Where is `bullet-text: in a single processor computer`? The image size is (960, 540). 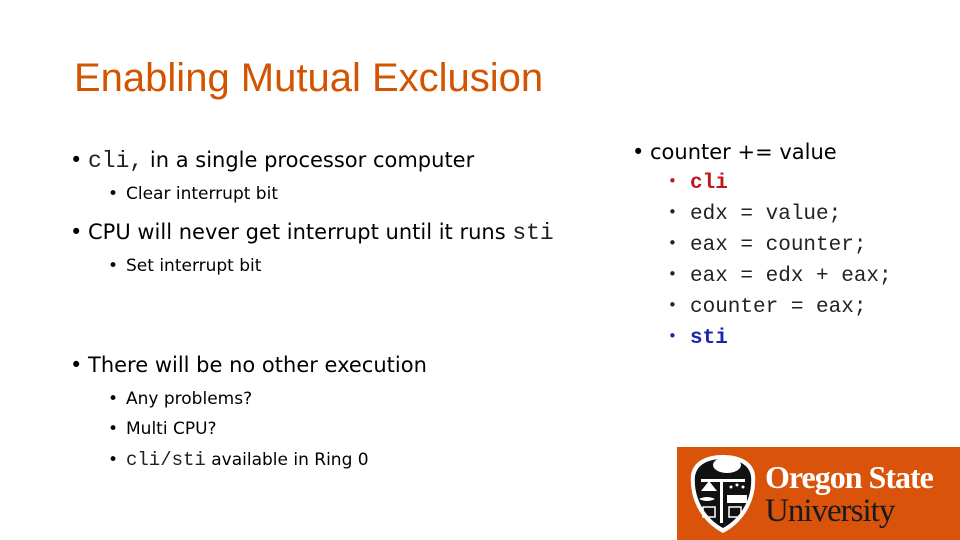
bullet-text: in a single processor computer is located at coordinates (309, 160).